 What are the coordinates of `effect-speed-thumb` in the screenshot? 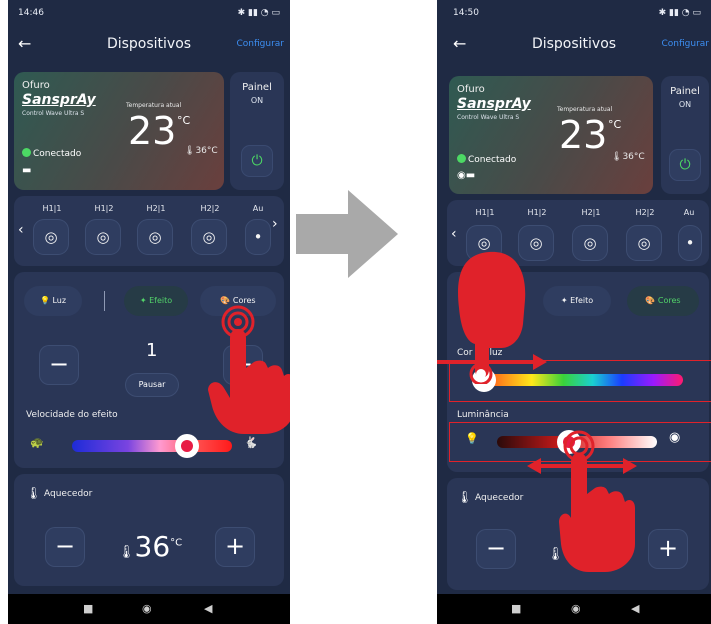 It's located at (187, 446).